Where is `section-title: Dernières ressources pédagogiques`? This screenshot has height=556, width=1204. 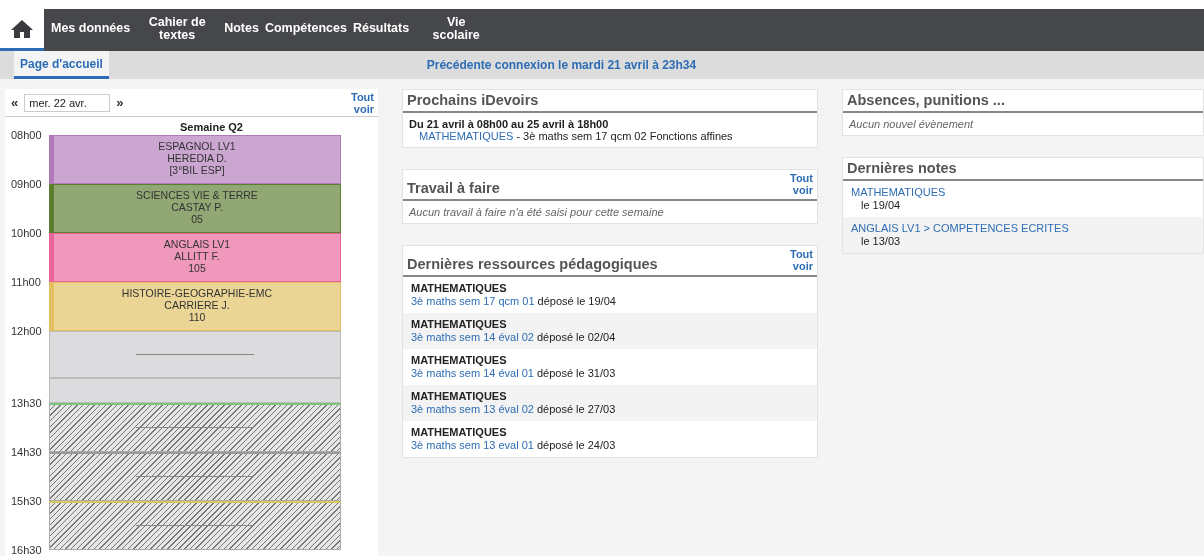
section-title: Dernières ressources pédagogiques is located at coordinates (532, 264).